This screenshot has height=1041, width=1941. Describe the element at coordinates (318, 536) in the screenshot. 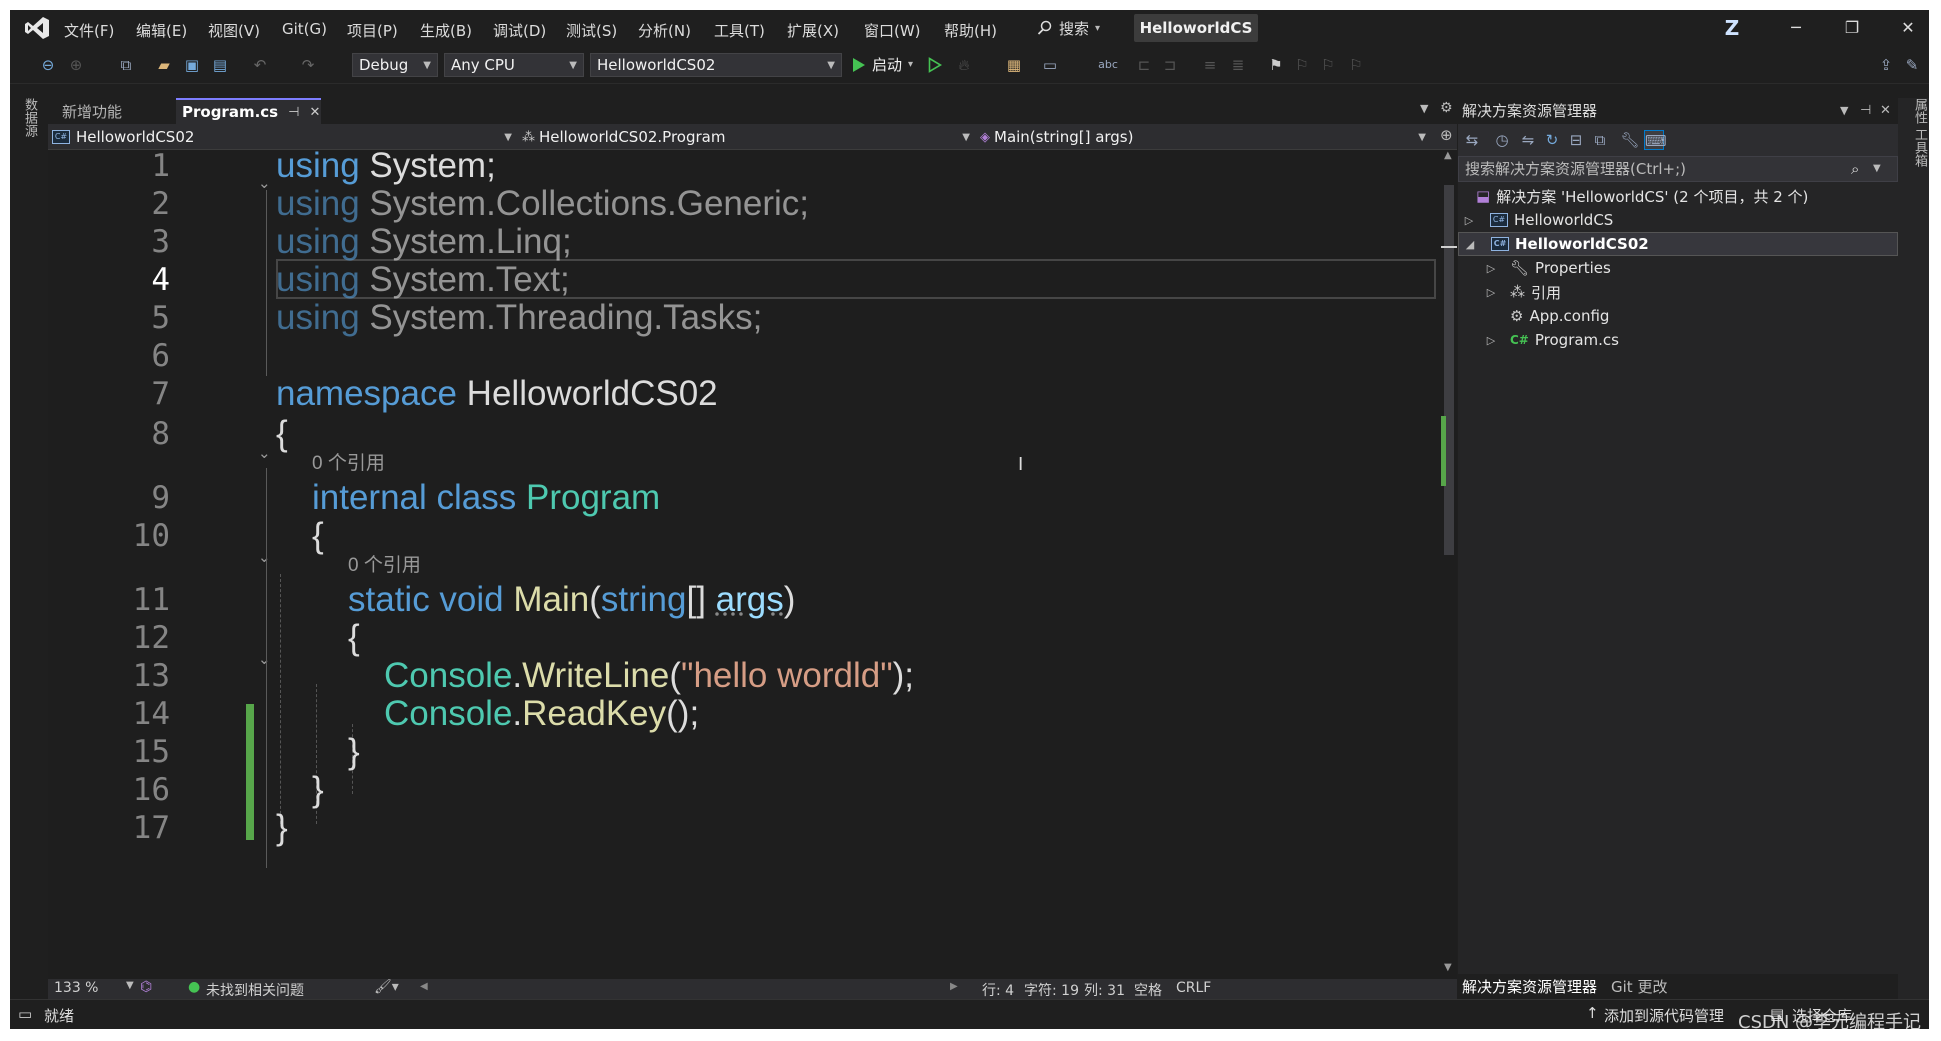

I see `code-line-10: {` at that location.